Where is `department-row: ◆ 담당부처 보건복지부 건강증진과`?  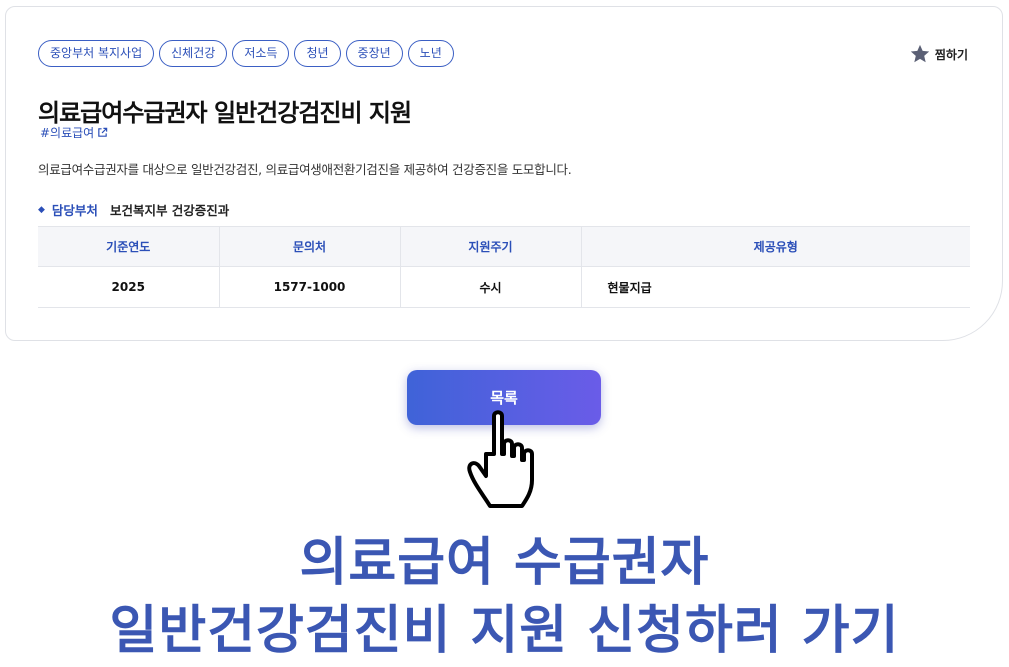
department-row: ◆ 담당부처 보건복지부 건강증진과 is located at coordinates (133, 209).